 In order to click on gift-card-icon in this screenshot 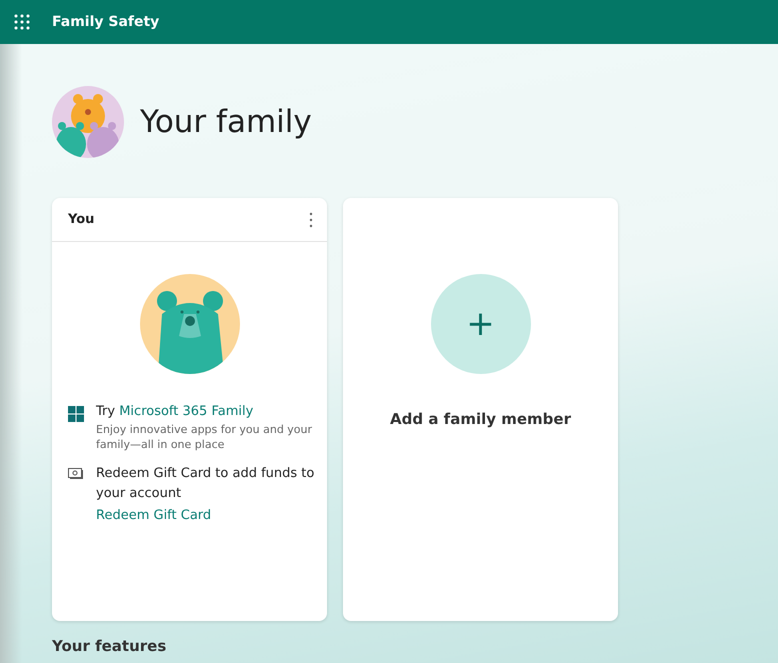, I will do `click(76, 473)`.